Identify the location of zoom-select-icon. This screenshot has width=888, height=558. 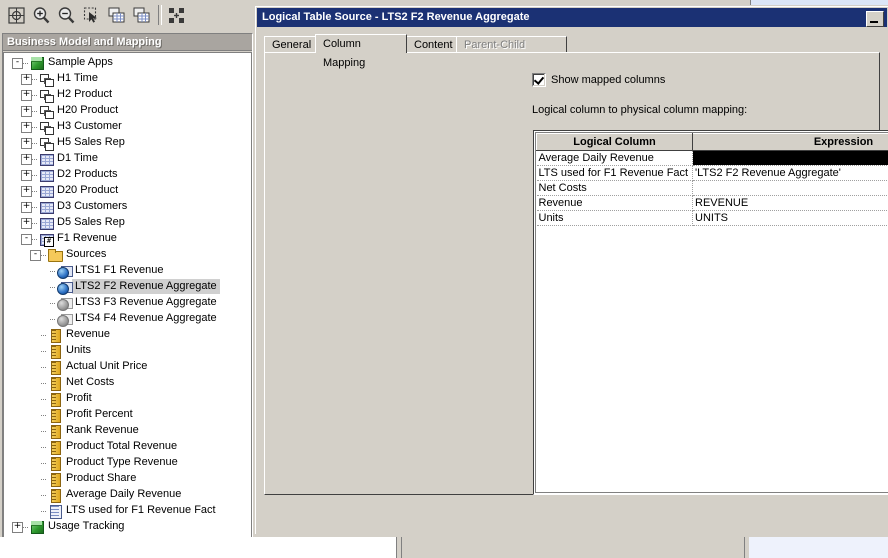
(91, 15).